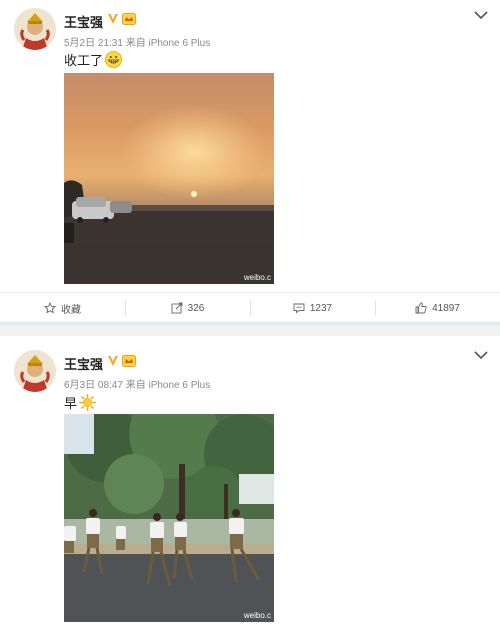 This screenshot has width=500, height=631. I want to click on star-icon, so click(50, 308).